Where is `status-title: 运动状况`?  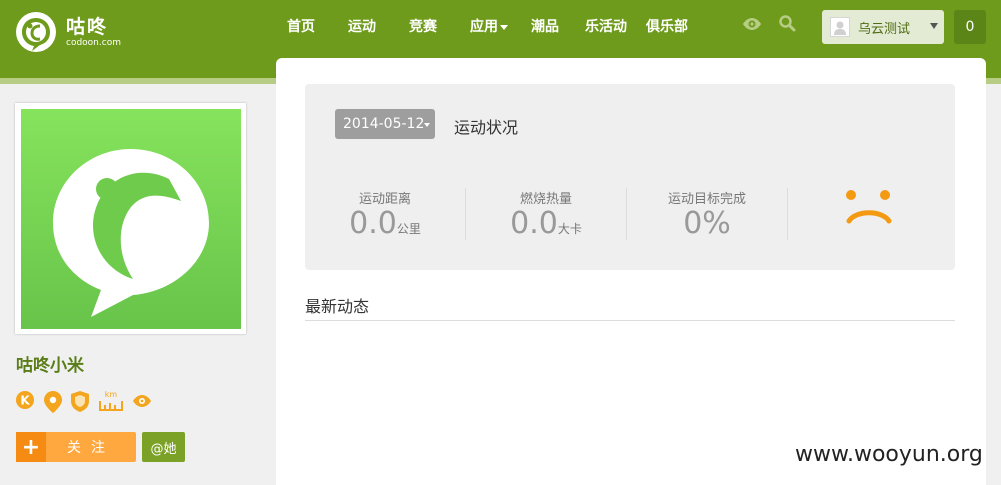 status-title: 运动状况 is located at coordinates (486, 127).